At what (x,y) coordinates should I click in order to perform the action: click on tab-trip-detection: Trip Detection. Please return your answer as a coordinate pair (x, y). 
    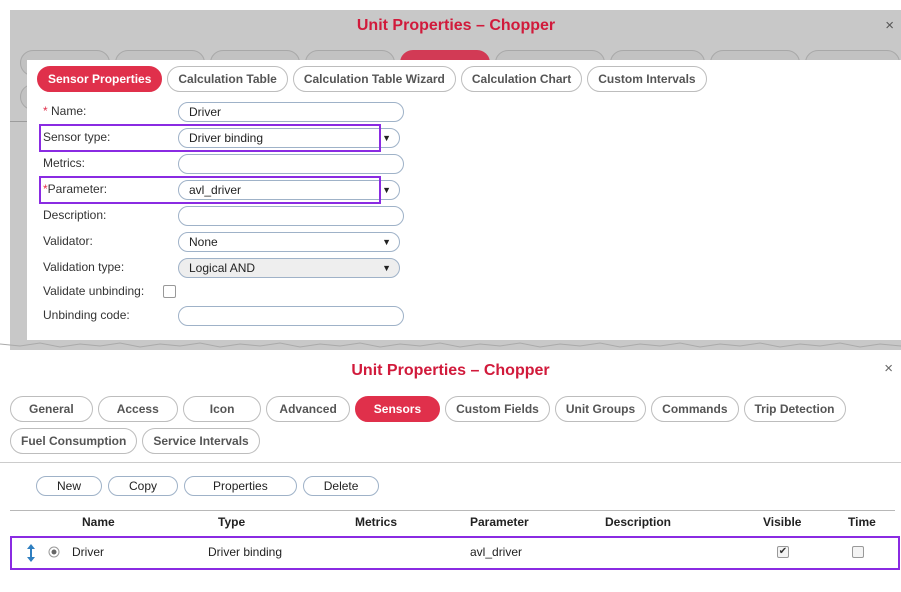
    Looking at the image, I should click on (794, 409).